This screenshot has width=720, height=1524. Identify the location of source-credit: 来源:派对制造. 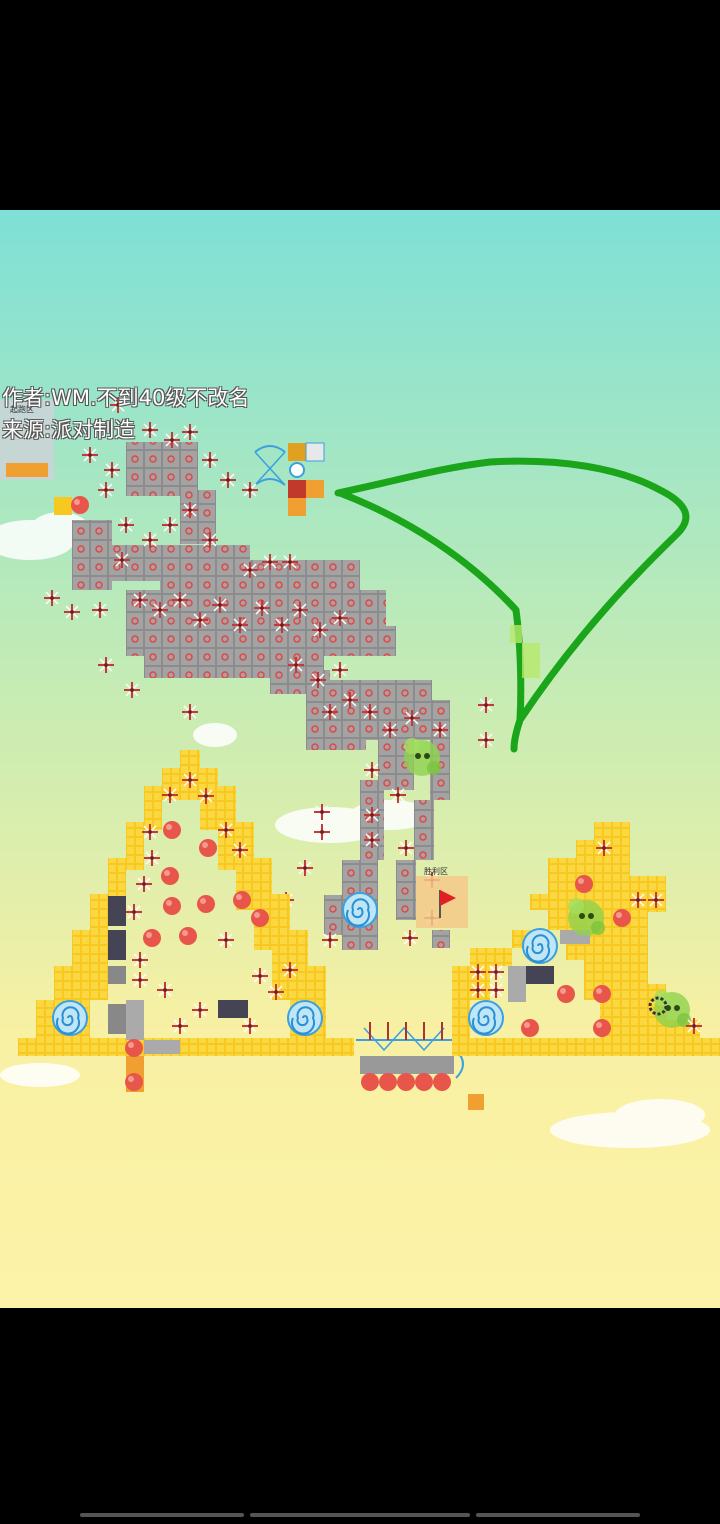
(69, 430).